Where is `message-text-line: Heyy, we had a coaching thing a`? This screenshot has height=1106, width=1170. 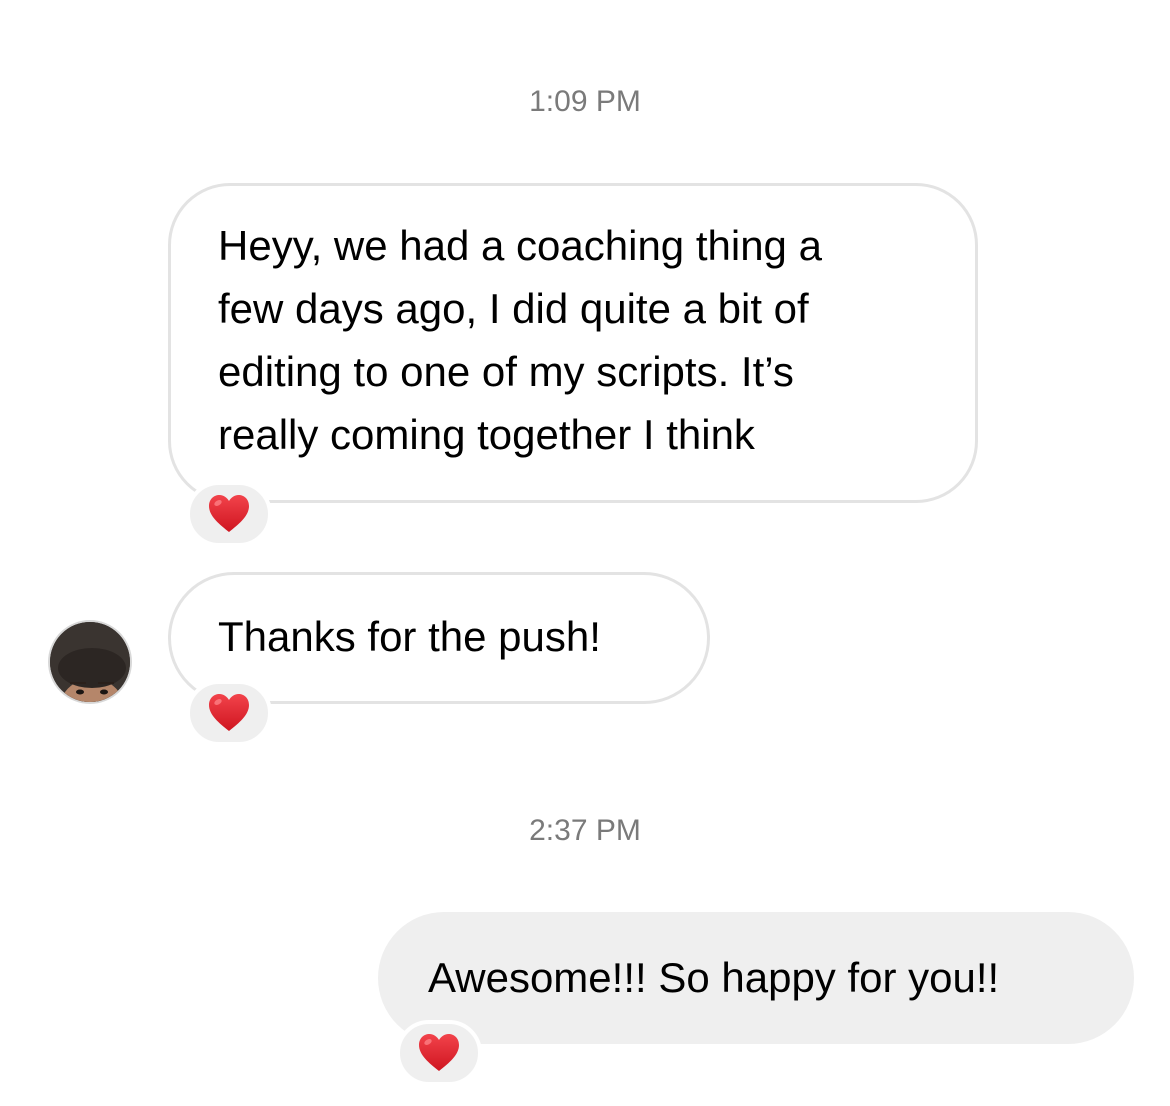 message-text-line: Heyy, we had a coaching thing a is located at coordinates (520, 245).